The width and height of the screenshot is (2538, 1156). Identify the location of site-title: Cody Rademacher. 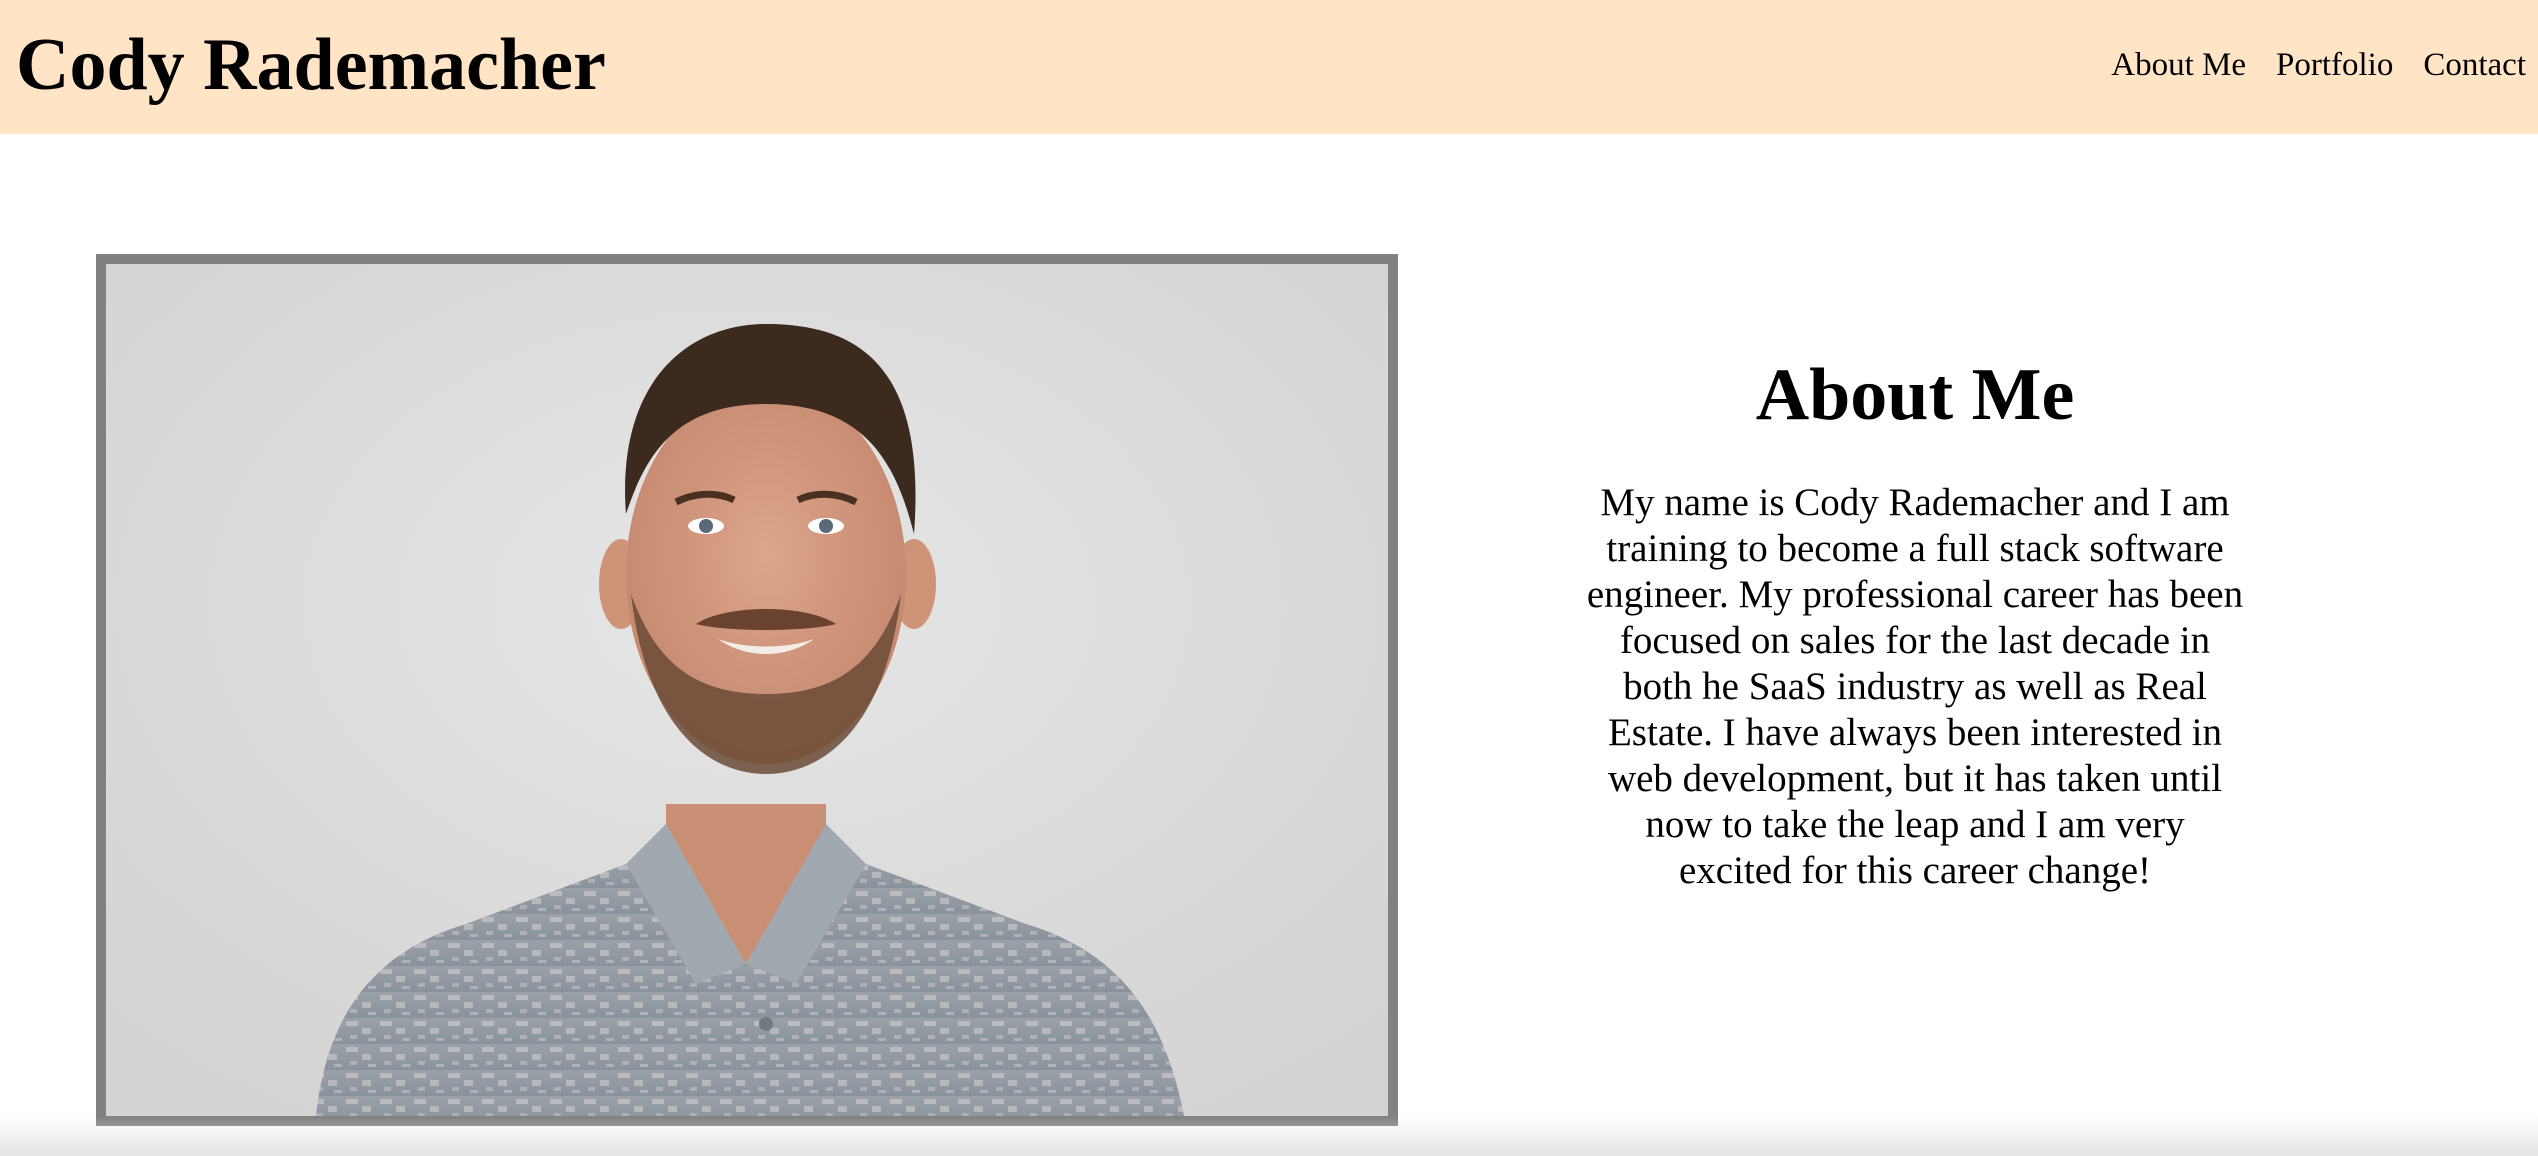
(311, 65).